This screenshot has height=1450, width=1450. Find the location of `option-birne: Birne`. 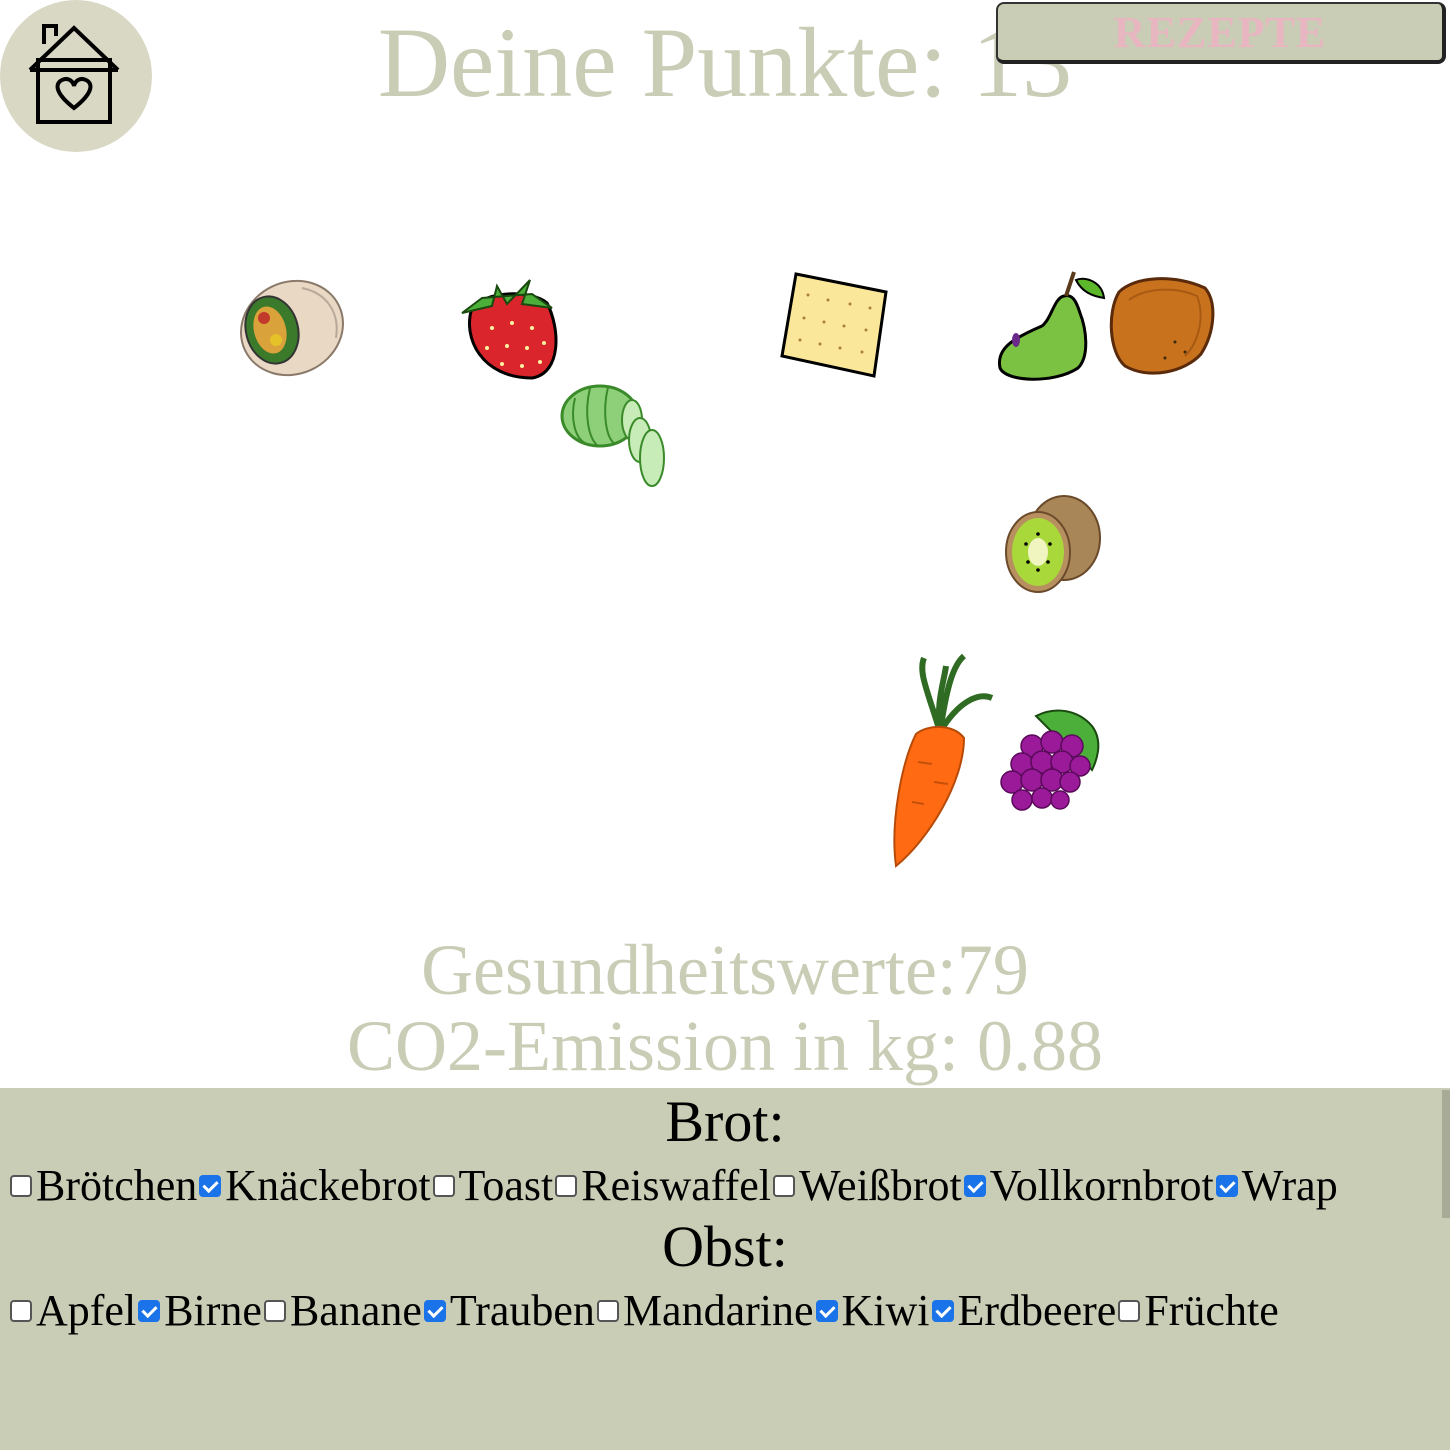

option-birne: Birne is located at coordinates (199, 1311).